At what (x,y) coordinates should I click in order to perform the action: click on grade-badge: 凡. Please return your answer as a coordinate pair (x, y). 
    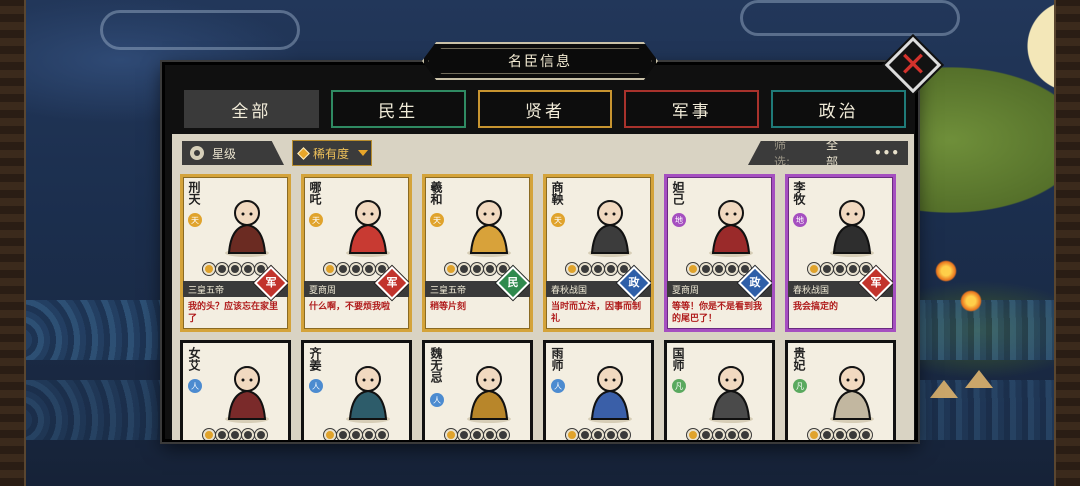
    Looking at the image, I should click on (800, 386).